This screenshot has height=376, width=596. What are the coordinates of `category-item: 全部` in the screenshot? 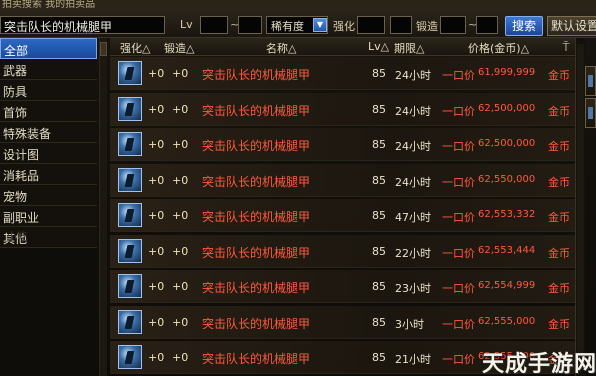 It's located at (48, 48).